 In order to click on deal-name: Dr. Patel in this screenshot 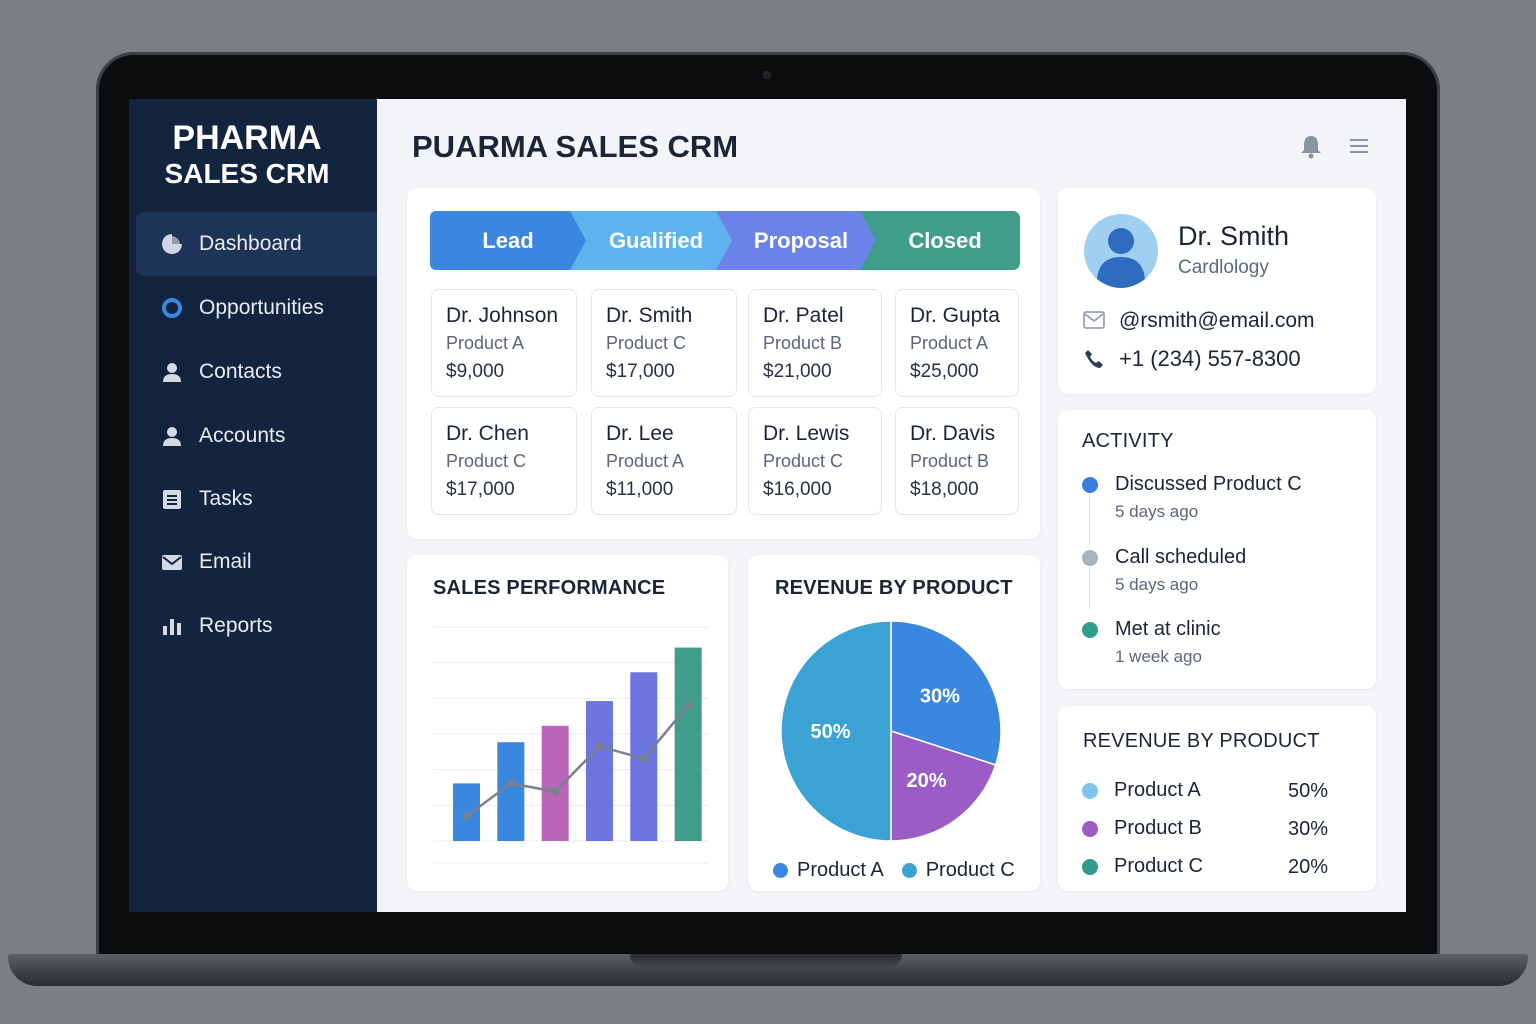, I will do `click(803, 315)`.